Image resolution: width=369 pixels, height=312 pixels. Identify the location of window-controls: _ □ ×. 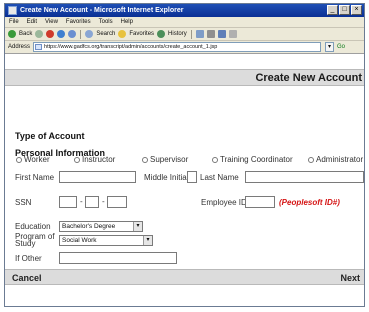
(344, 10).